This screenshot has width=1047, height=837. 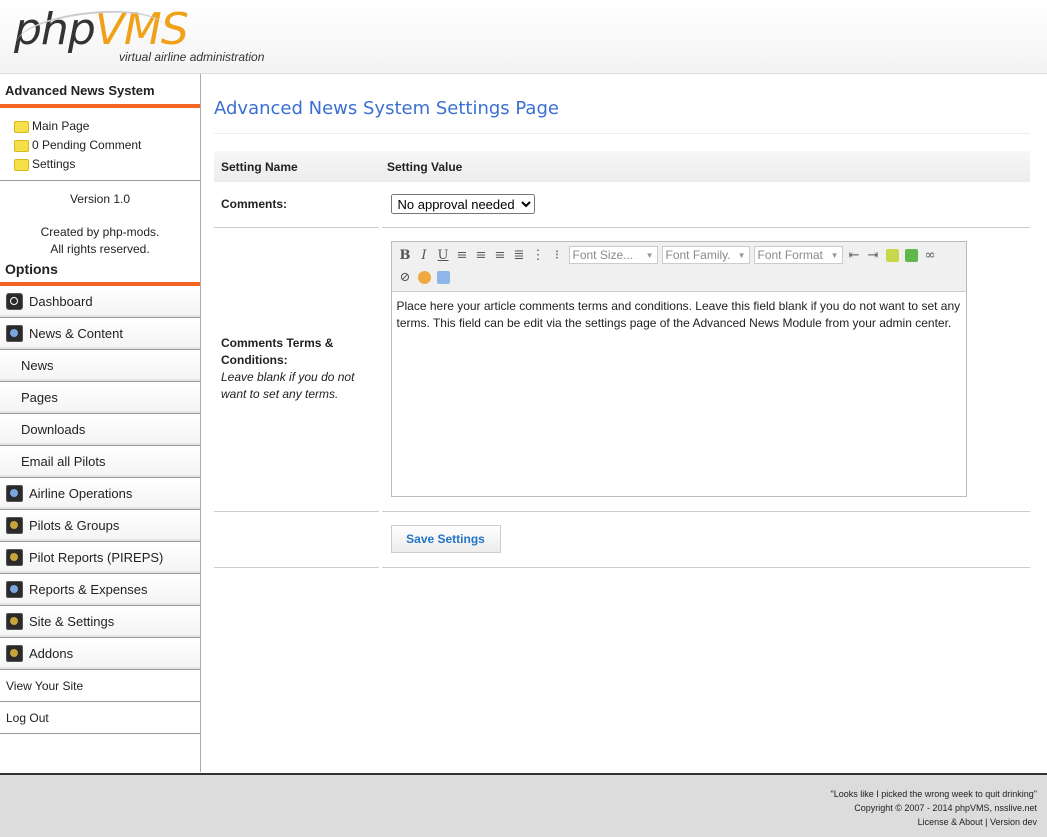 What do you see at coordinates (557, 255) in the screenshot?
I see `unordered-list-icon: ⁝` at bounding box center [557, 255].